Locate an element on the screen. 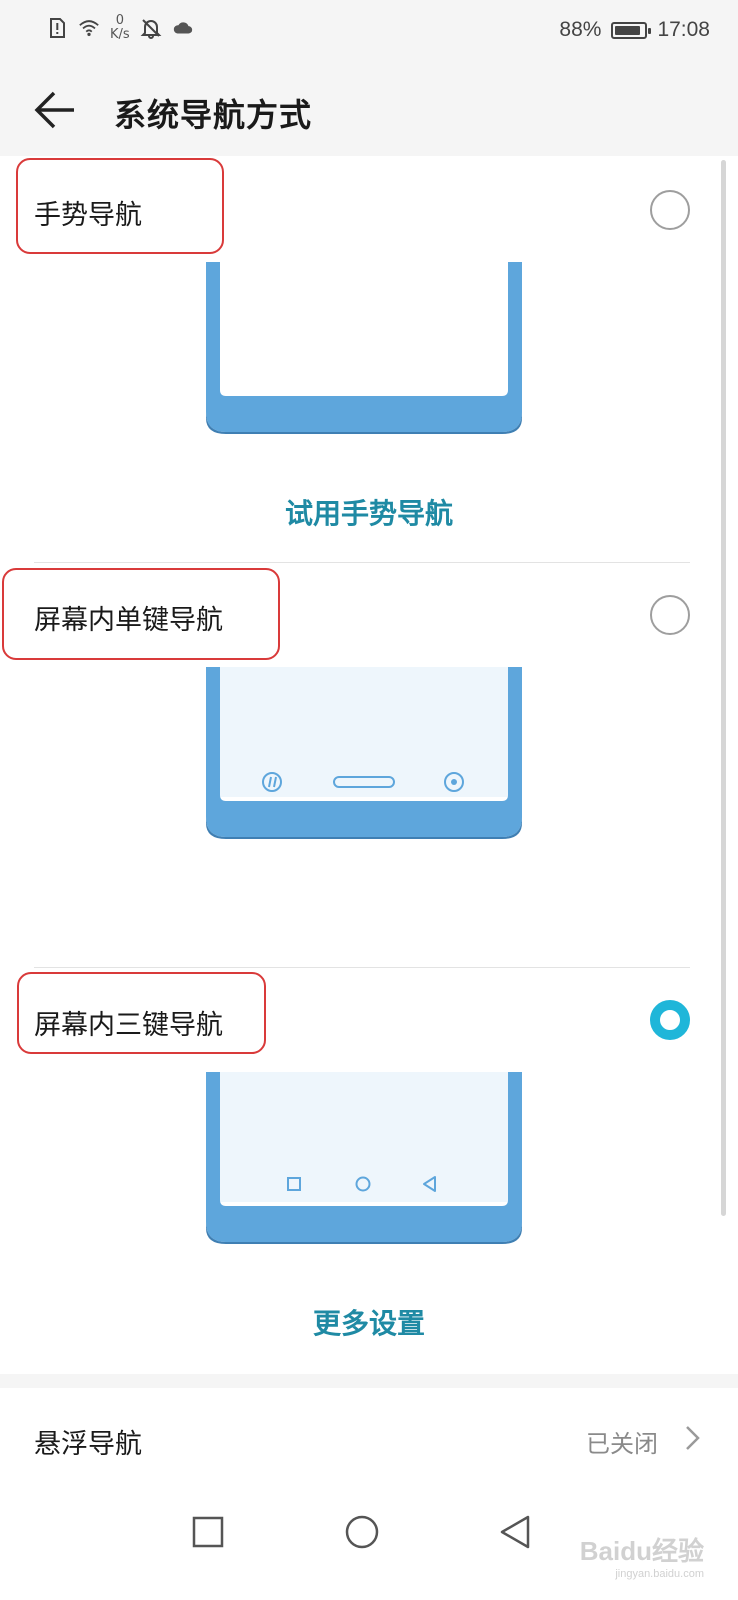  radio-three-key is located at coordinates (670, 1020).